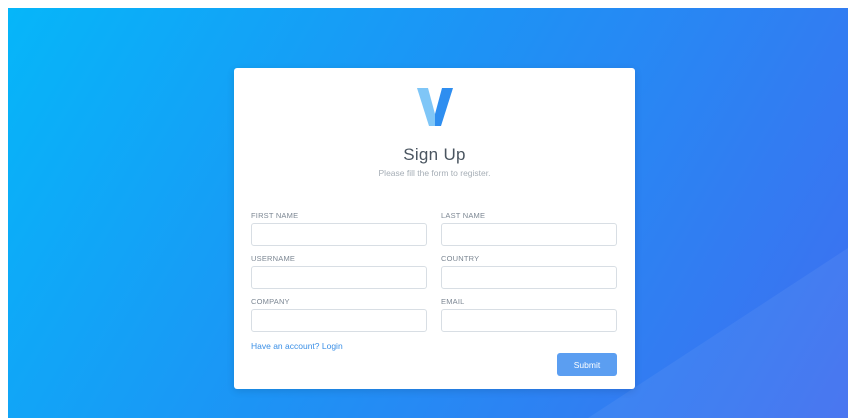  What do you see at coordinates (275, 215) in the screenshot?
I see `first-name-label: FIRST NAME` at bounding box center [275, 215].